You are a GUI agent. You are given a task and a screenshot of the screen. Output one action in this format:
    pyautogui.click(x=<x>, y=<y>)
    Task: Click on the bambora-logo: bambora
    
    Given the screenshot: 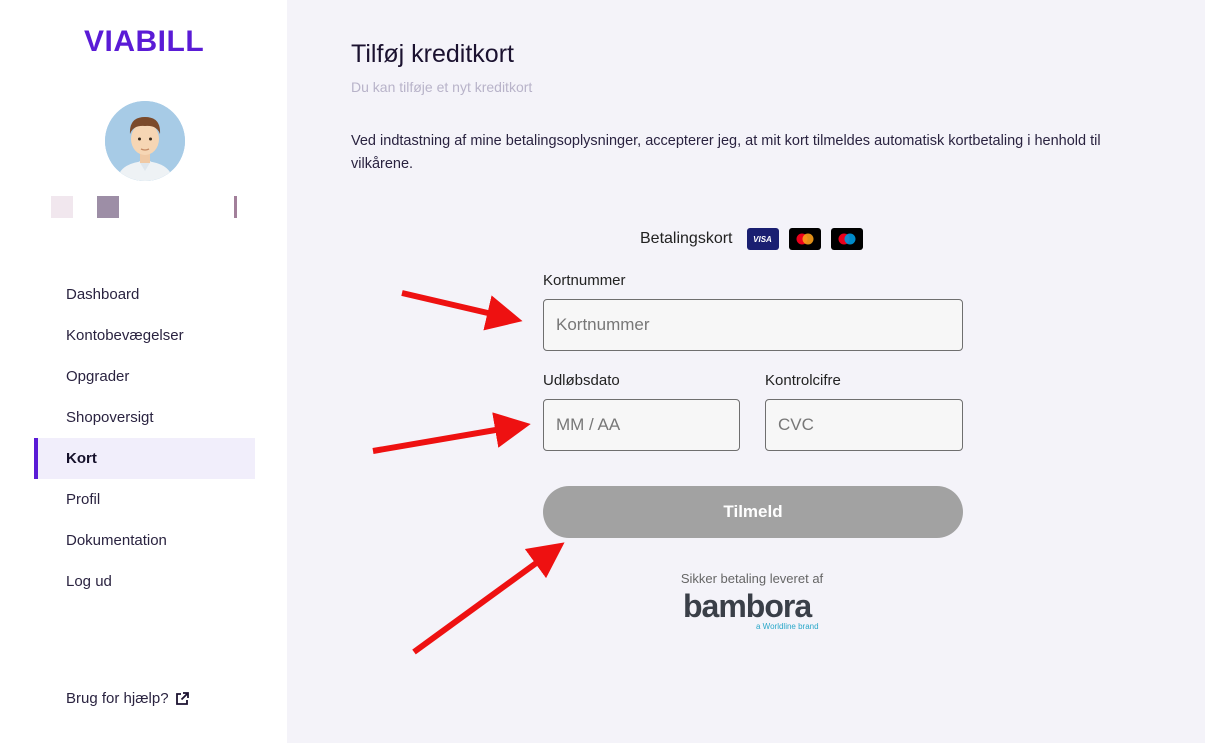 What is the action you would take?
    pyautogui.click(x=747, y=606)
    